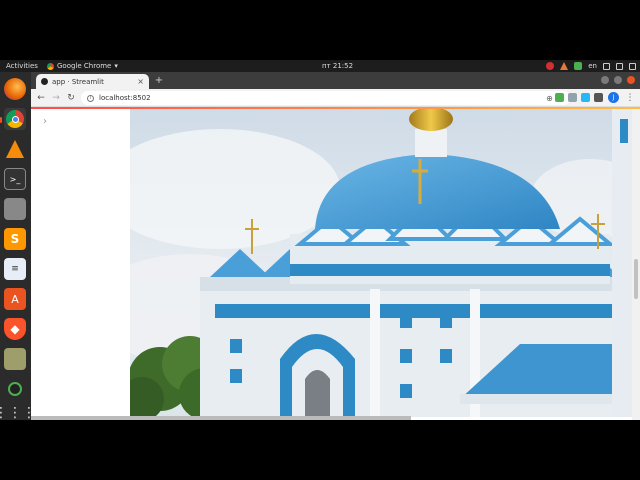  I want to click on extension-screen-icon, so click(572, 97).